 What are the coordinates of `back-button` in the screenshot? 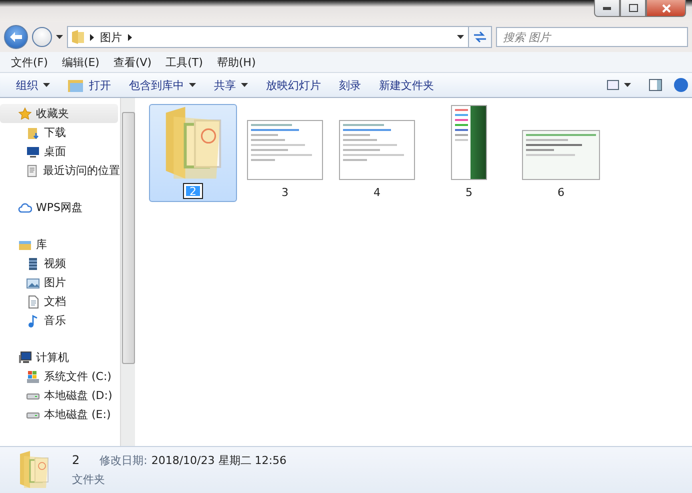 It's located at (16, 37).